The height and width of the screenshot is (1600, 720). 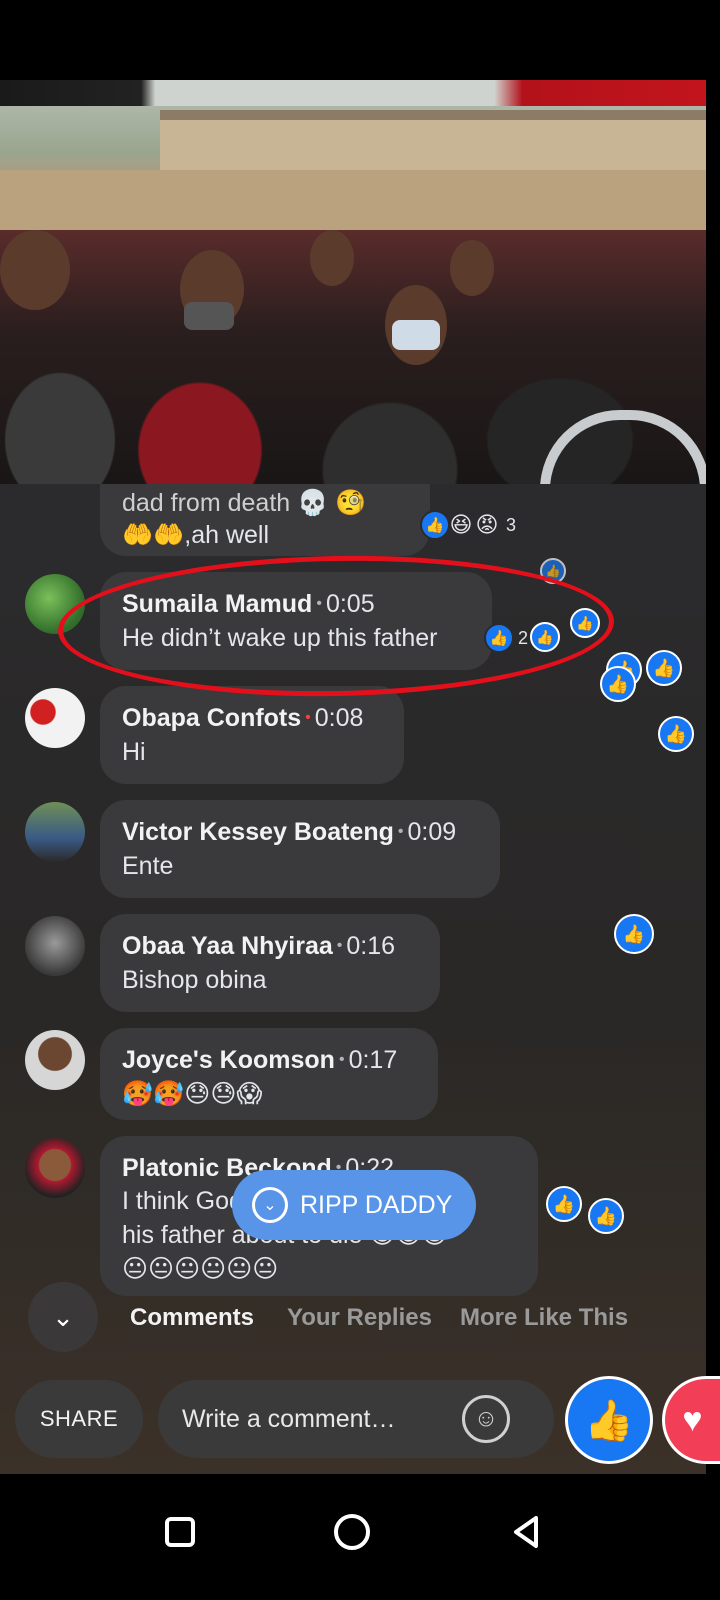 I want to click on new-comments-pill: ⌄ RIPP DADDY, so click(x=354, y=1205).